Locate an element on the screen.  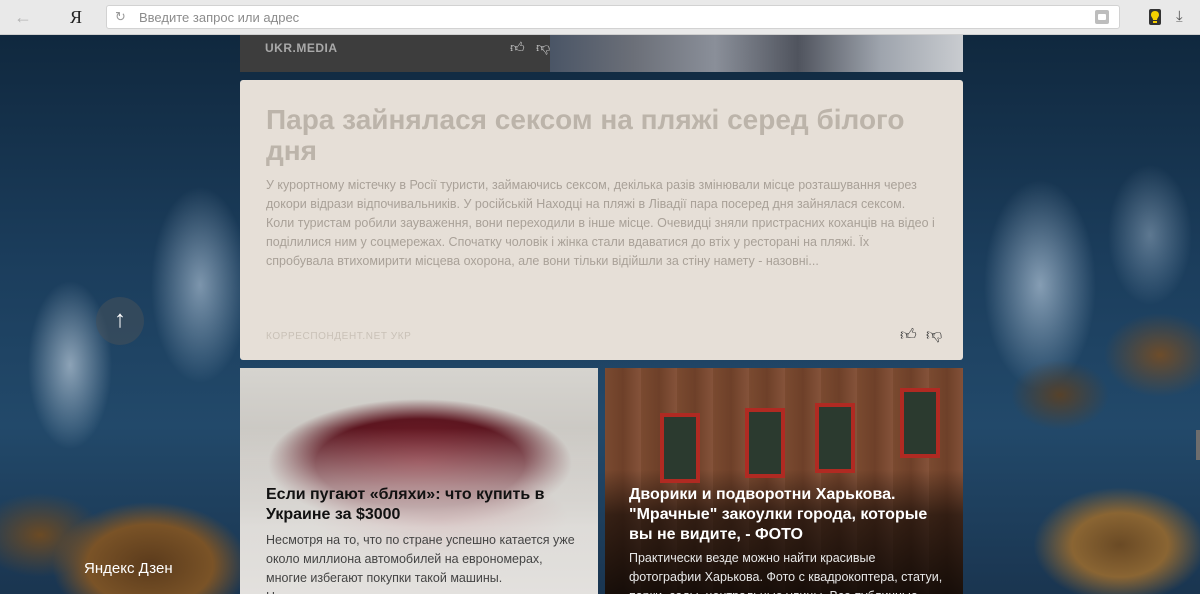
download-icon: ⤓ is located at coordinates (1179, 16).